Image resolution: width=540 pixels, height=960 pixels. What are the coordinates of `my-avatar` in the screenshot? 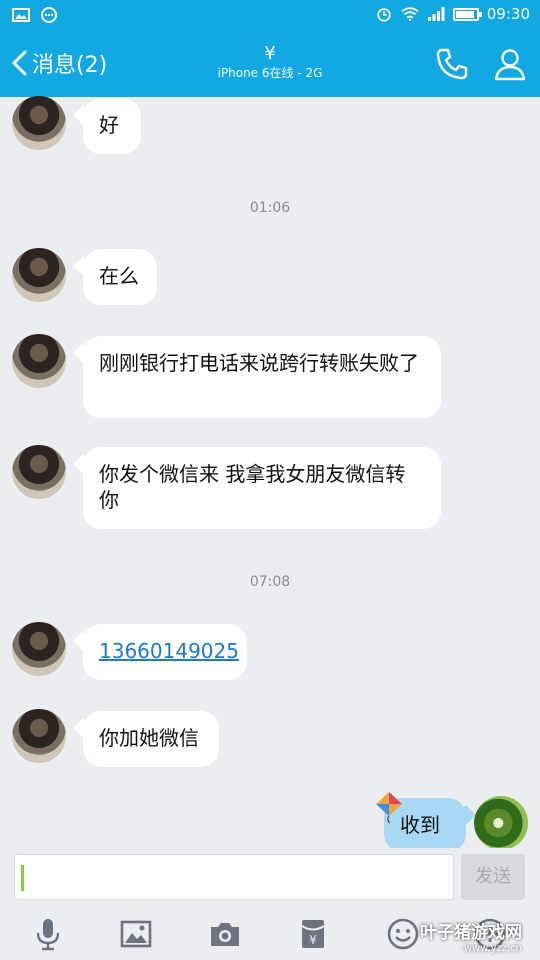 It's located at (501, 823).